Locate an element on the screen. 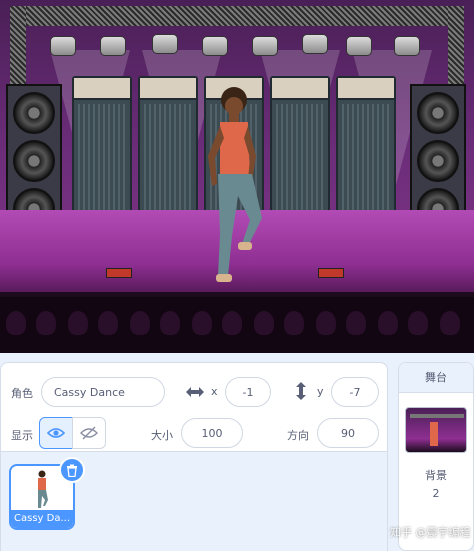  sprite-name-input: Cassy Dance is located at coordinates (103, 392).